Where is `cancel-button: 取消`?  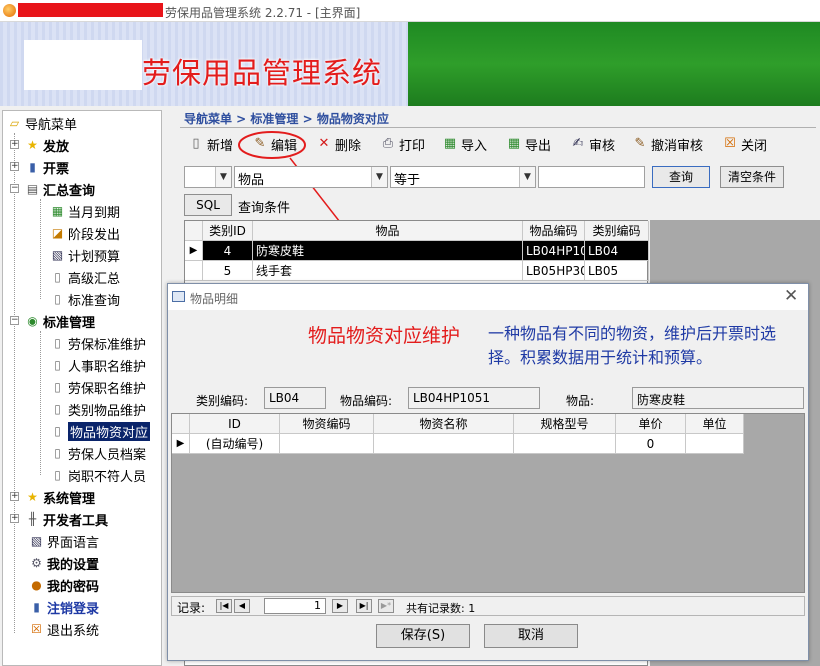 cancel-button: 取消 is located at coordinates (531, 636).